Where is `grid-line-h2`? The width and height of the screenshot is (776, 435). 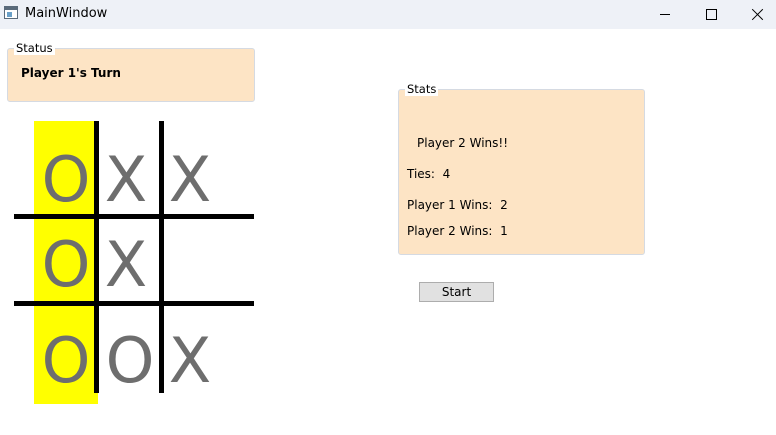
grid-line-h2 is located at coordinates (134, 303).